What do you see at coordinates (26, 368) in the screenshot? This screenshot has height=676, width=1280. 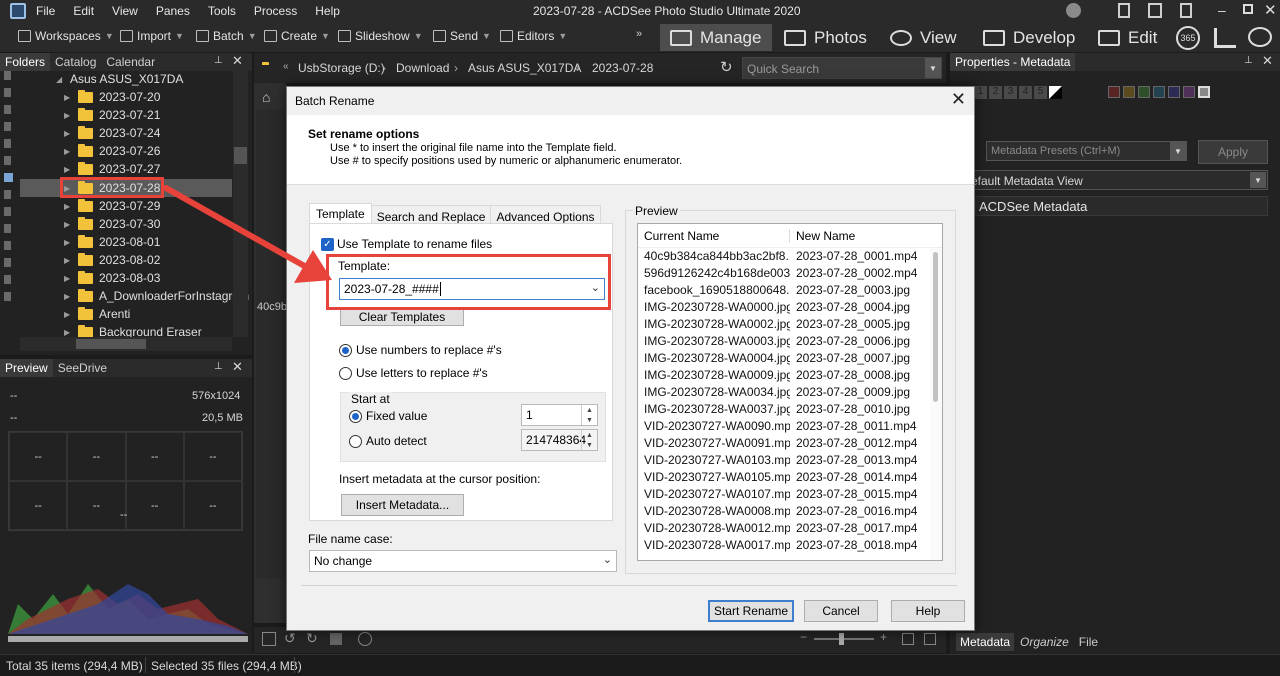 I see `tab-preview: Preview` at bounding box center [26, 368].